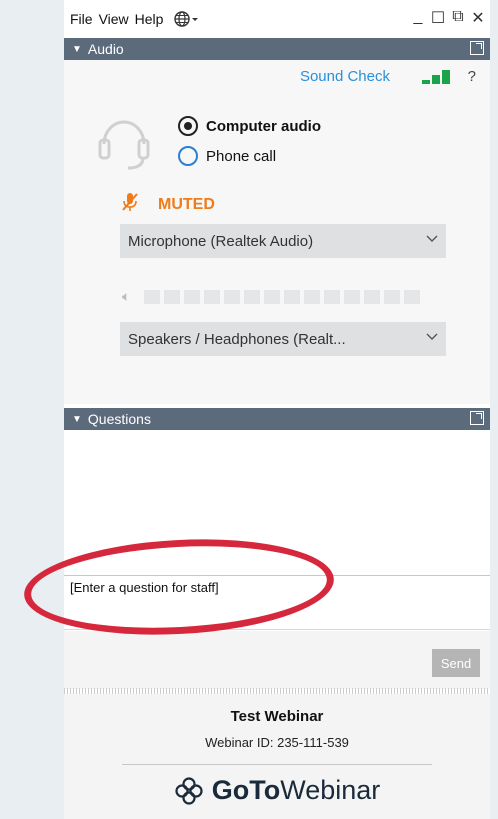  Describe the element at coordinates (263, 126) in the screenshot. I see `computer-audio-label: Computer audio` at that location.